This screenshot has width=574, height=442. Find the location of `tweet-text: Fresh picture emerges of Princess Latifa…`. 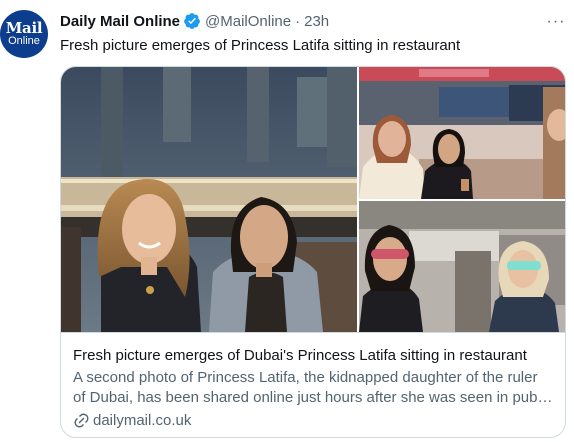

tweet-text: Fresh picture emerges of Princess Latifa… is located at coordinates (260, 45).